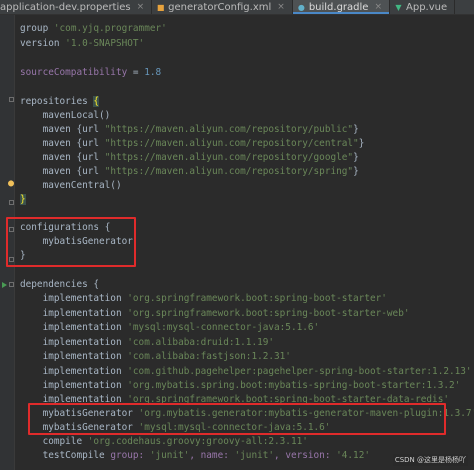  Describe the element at coordinates (91, 72) in the screenshot. I see `code-line: sourceCompatibility = 1.8` at that location.